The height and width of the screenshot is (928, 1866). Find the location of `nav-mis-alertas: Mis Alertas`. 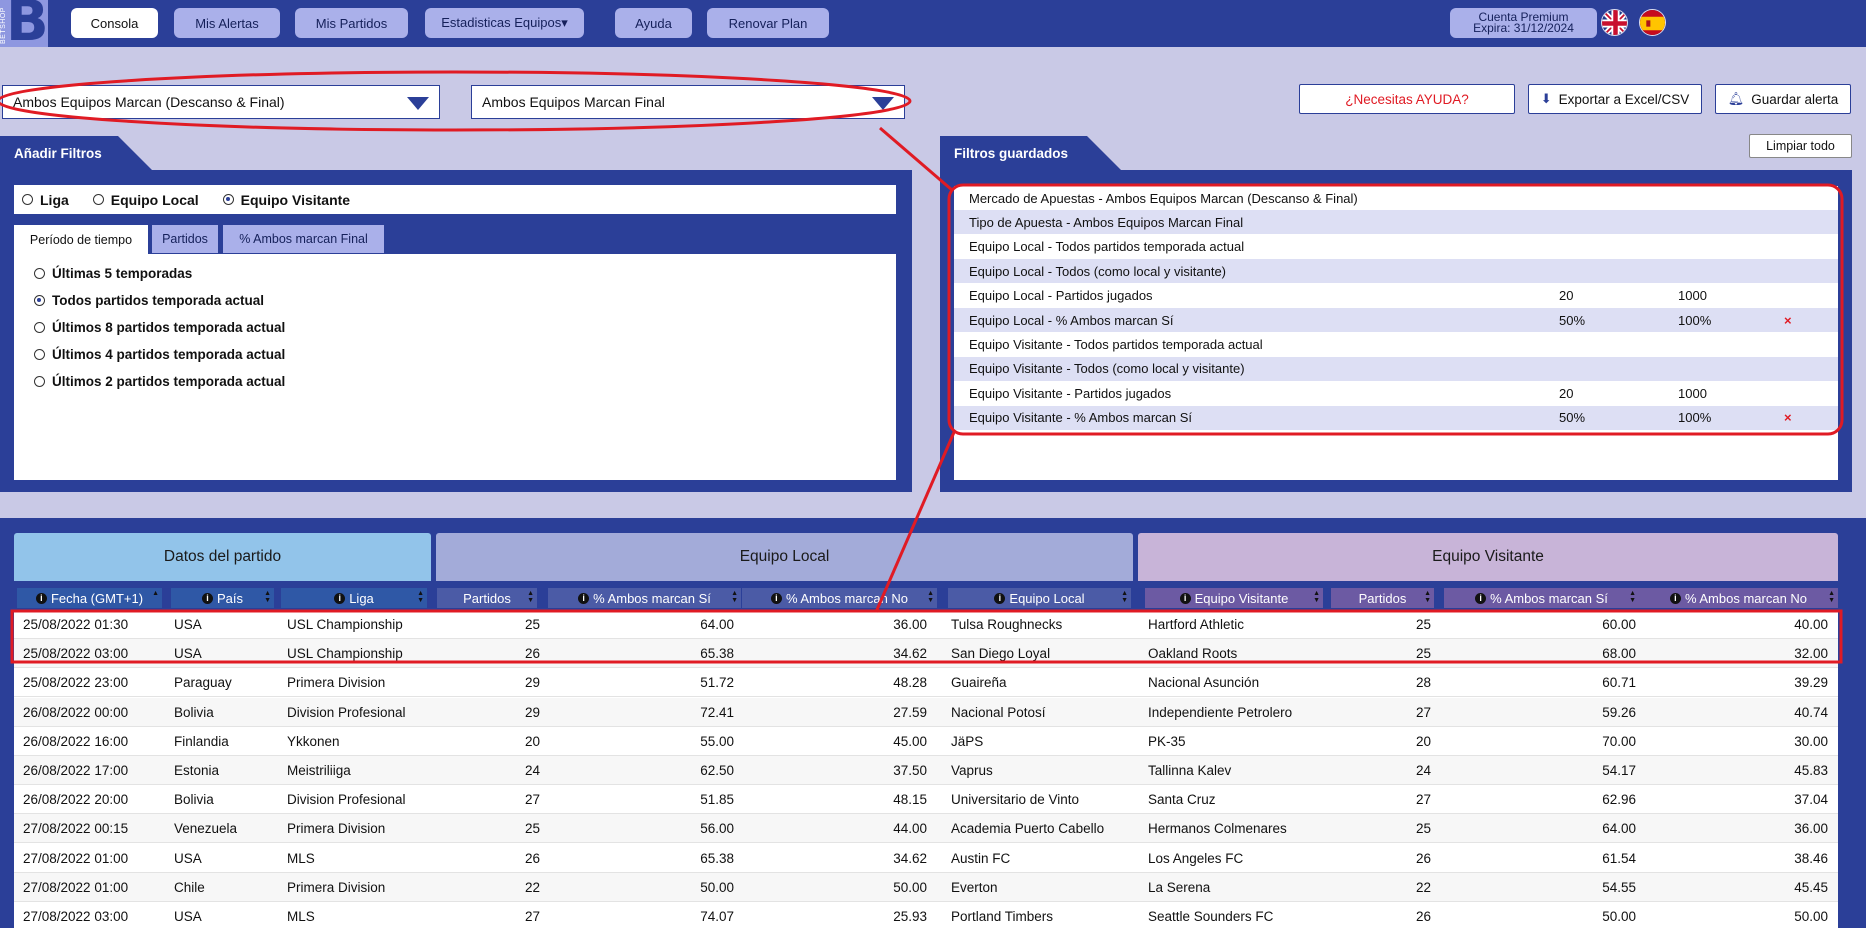

nav-mis-alertas: Mis Alertas is located at coordinates (227, 23).